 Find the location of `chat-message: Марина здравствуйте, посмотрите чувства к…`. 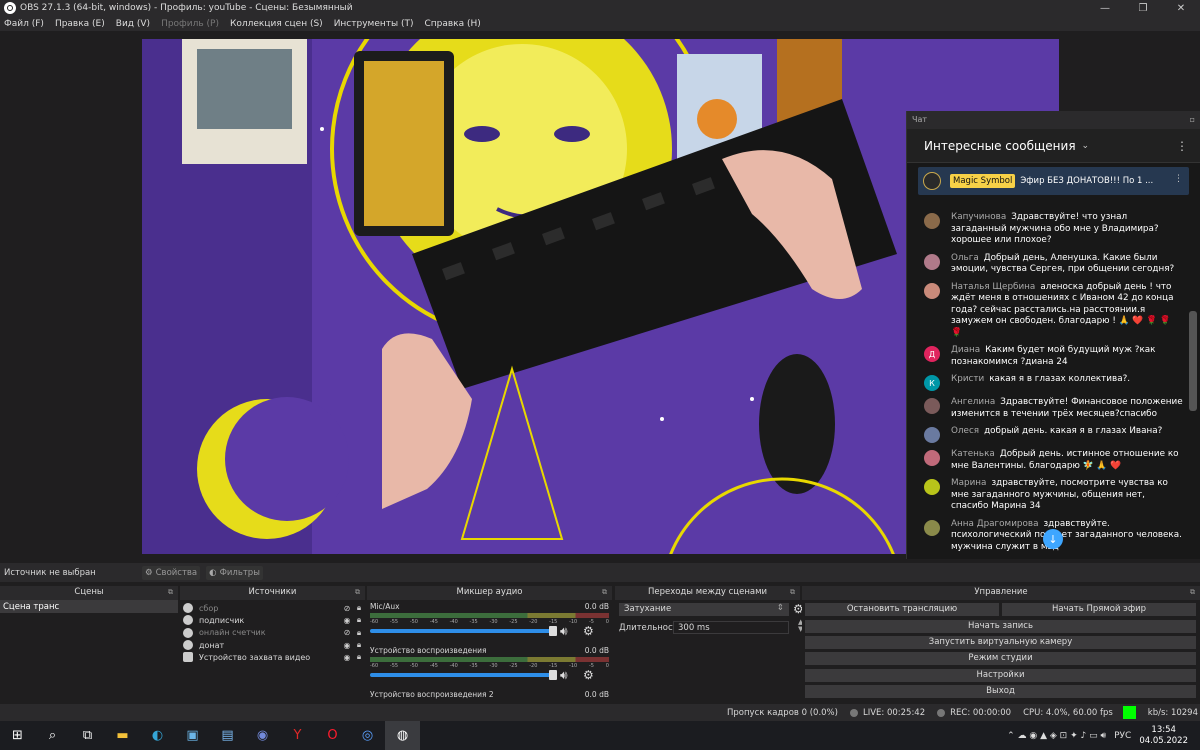

chat-message: Марина здравствуйте, посмотрите чувства к… is located at coordinates (1047, 495).